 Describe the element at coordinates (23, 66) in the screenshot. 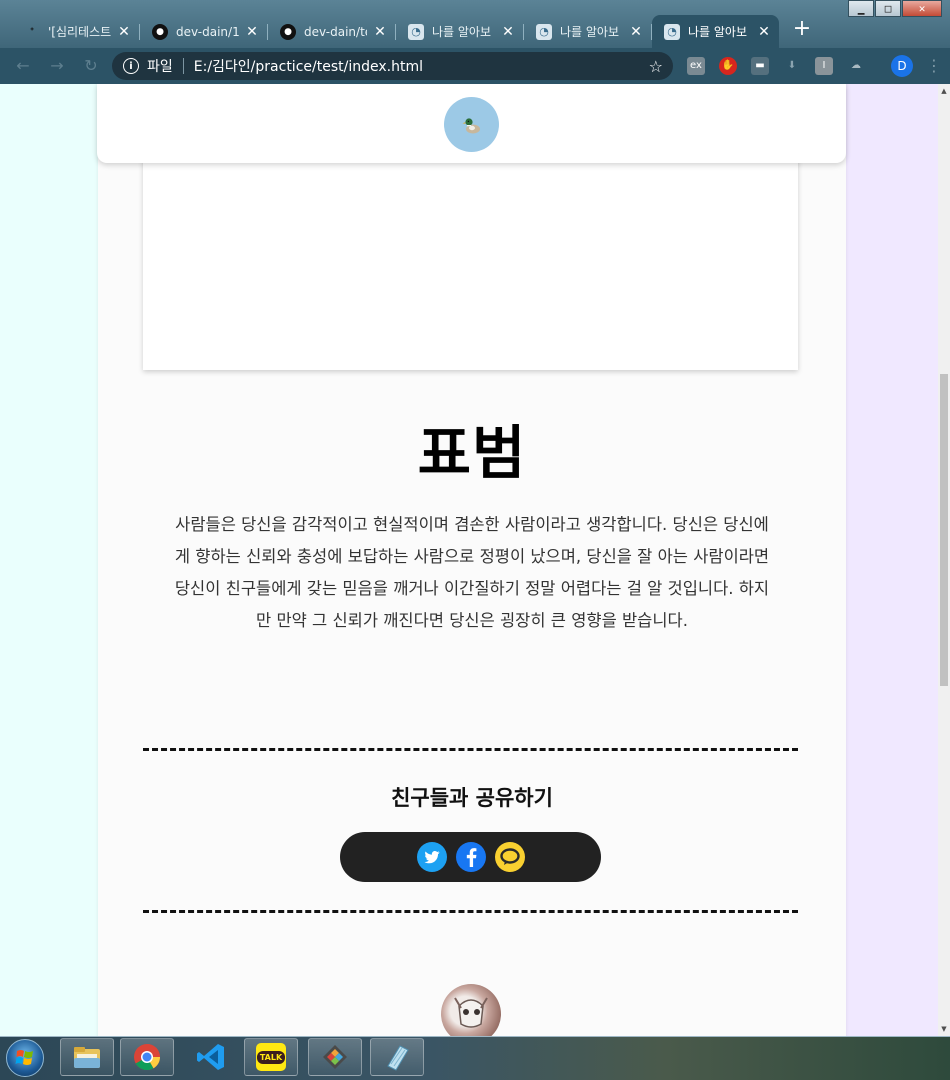

I see `back-arrow-icon: ←` at that location.